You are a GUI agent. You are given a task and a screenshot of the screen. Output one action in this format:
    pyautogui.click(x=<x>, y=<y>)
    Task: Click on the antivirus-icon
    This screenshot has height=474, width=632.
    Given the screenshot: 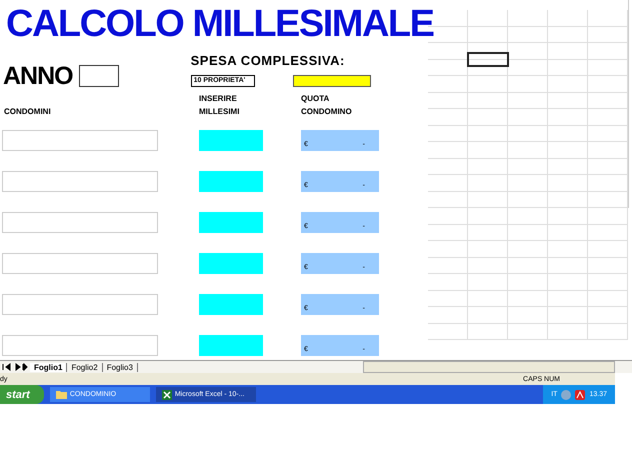 What is the action you would take?
    pyautogui.click(x=580, y=395)
    